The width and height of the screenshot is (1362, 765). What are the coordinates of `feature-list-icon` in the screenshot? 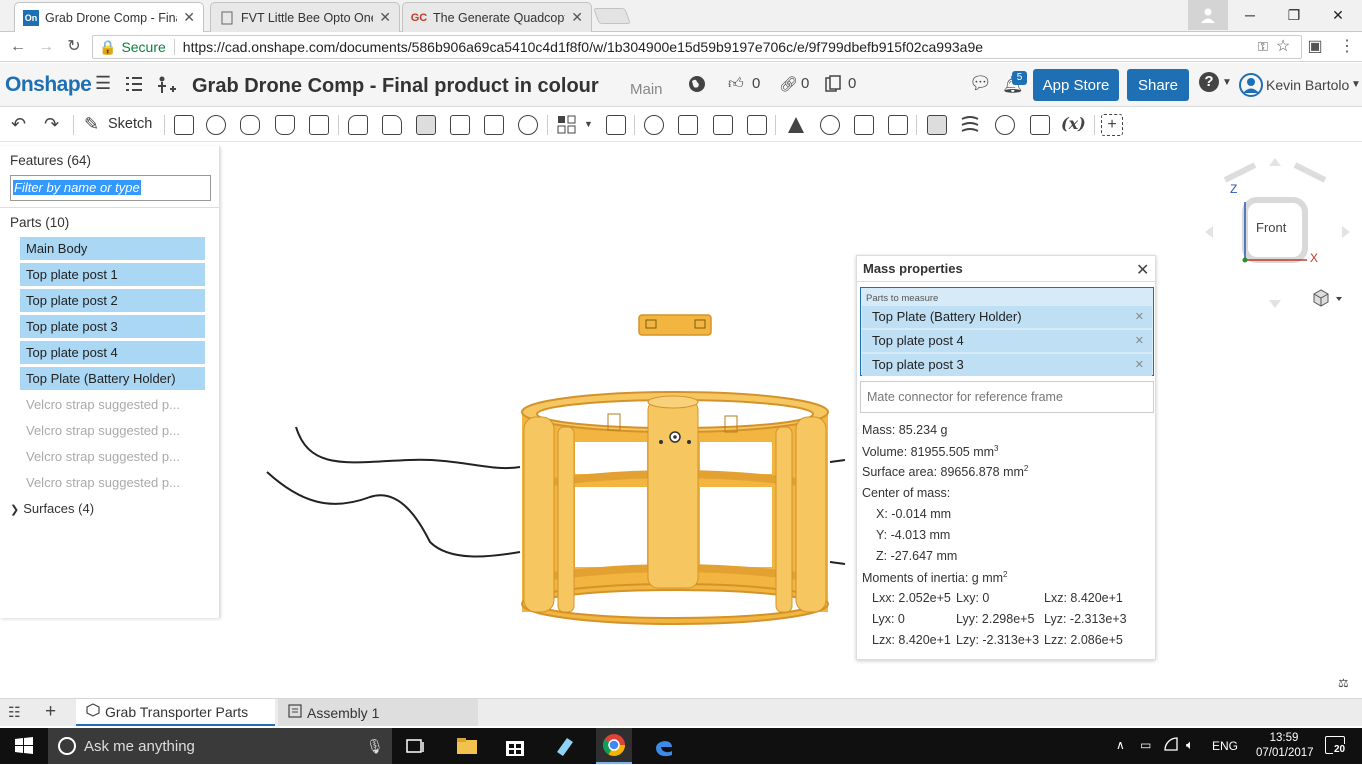 It's located at (134, 86).